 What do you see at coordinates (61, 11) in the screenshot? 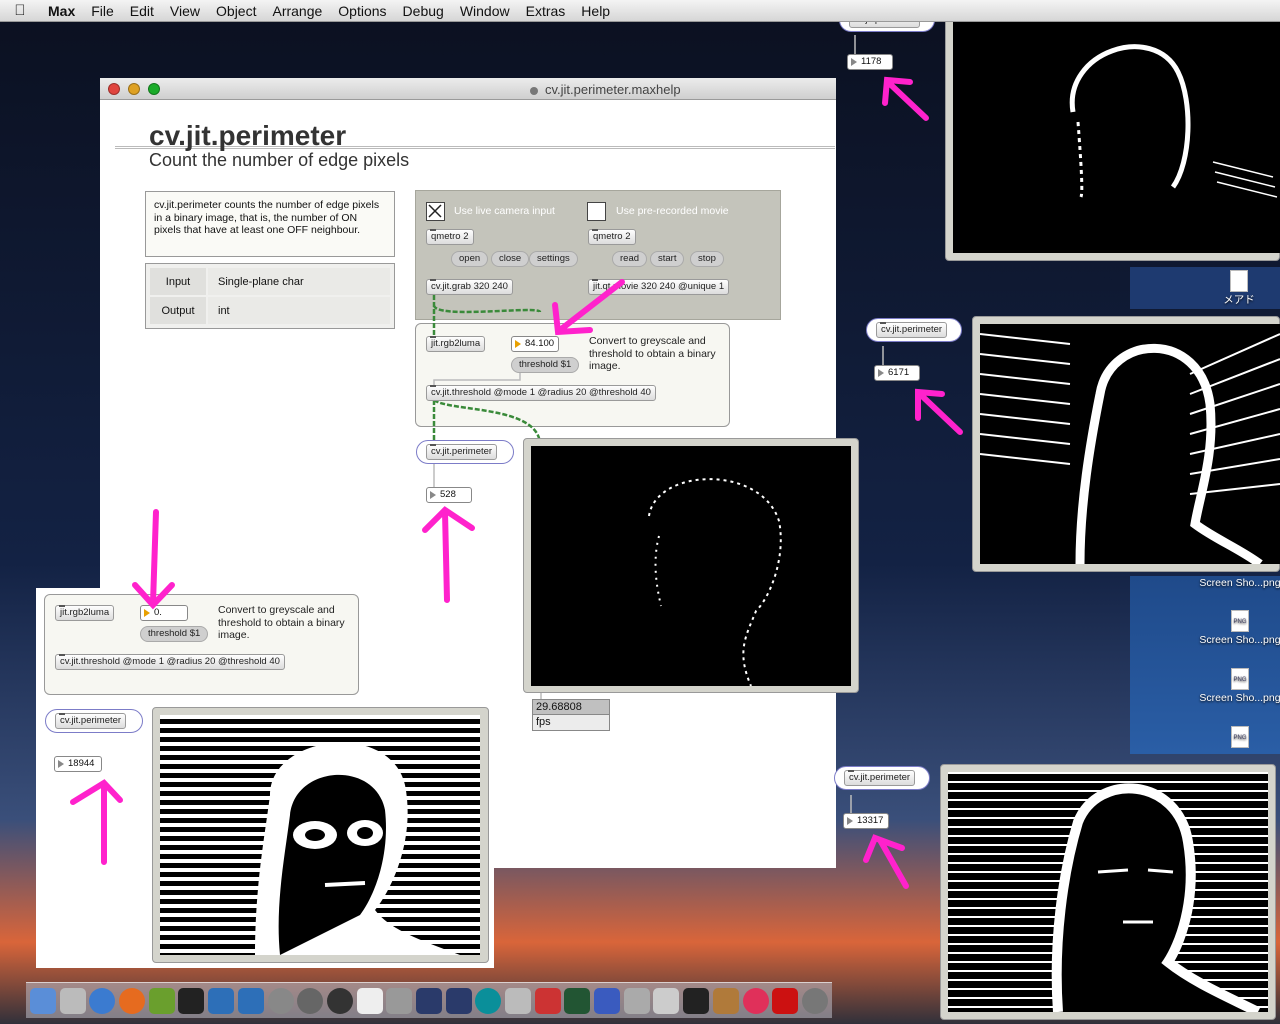
I see `menu-max: Max` at bounding box center [61, 11].